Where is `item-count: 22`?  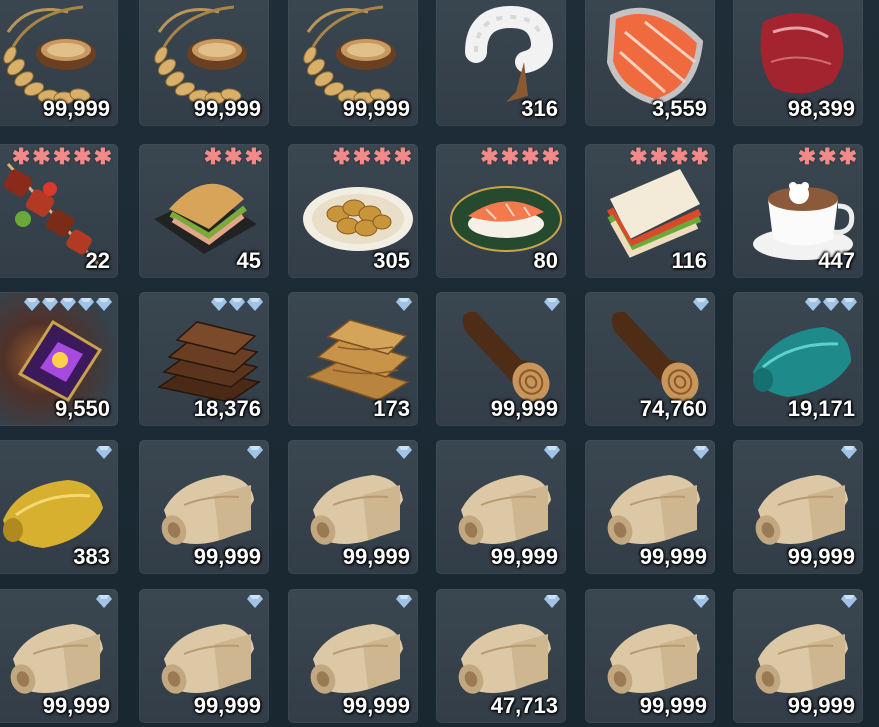 item-count: 22 is located at coordinates (97, 260).